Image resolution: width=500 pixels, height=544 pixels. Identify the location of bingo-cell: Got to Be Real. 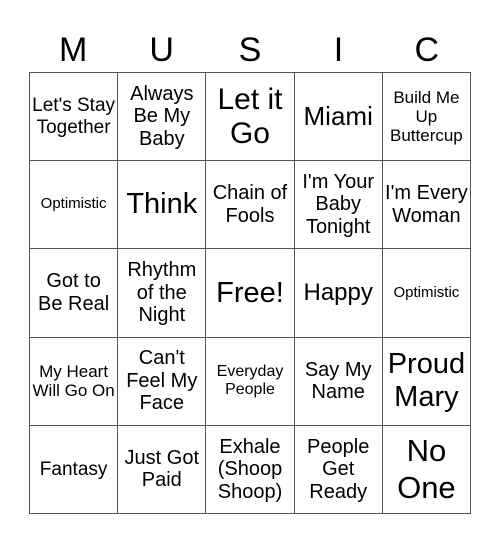
(74, 293).